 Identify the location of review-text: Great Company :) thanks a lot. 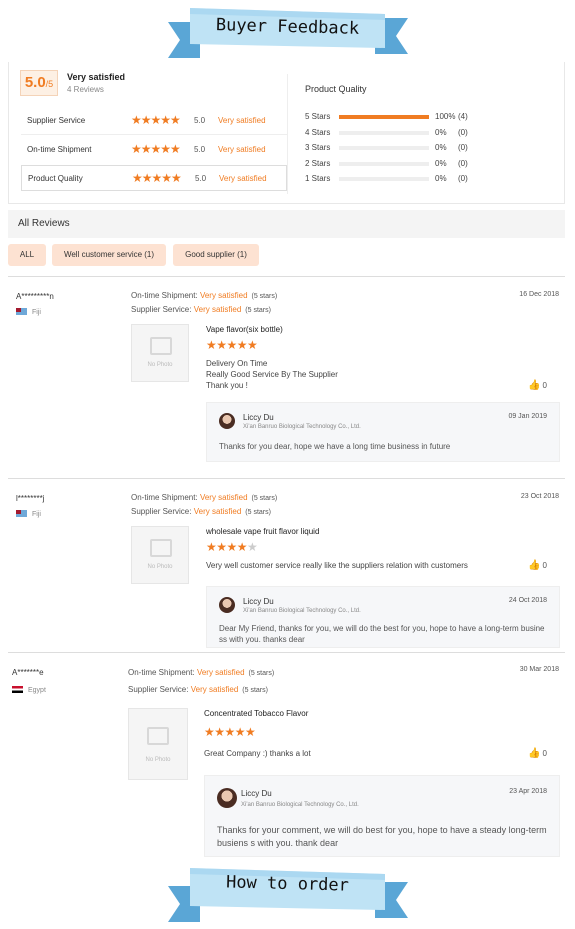
(257, 753).